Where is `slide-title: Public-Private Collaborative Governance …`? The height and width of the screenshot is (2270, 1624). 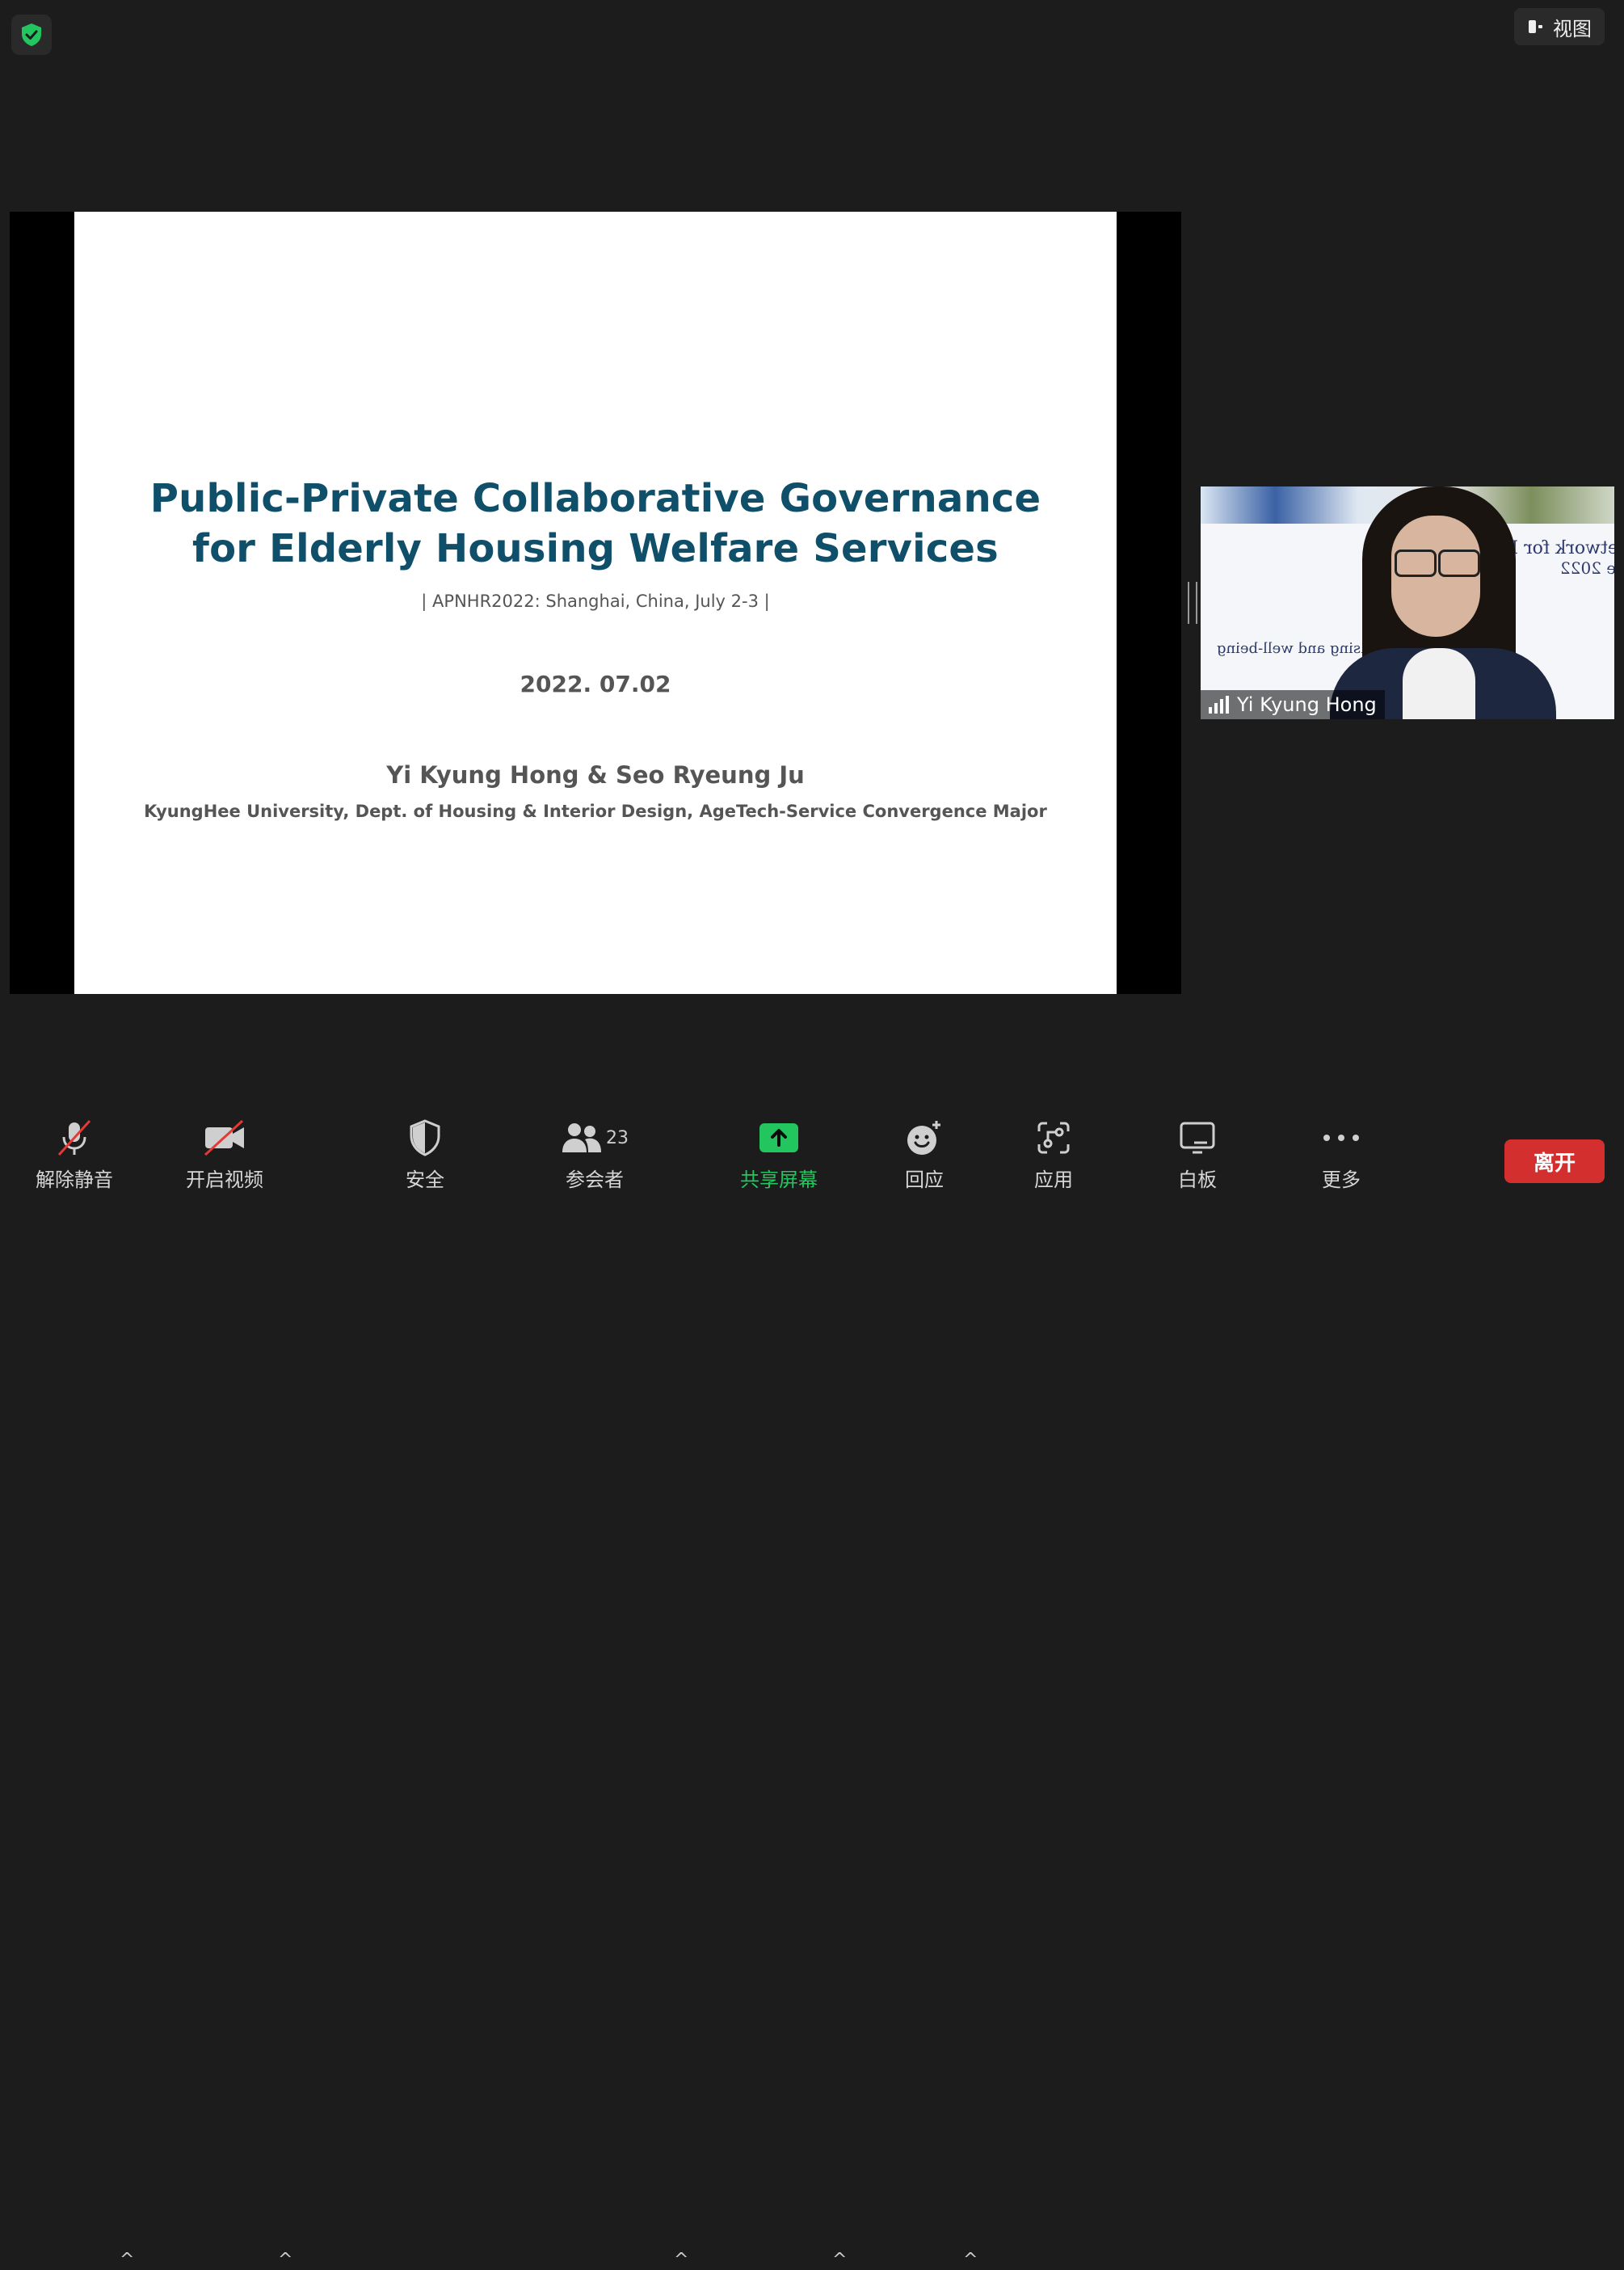
slide-title: Public-Private Collaborative Governance … is located at coordinates (595, 524).